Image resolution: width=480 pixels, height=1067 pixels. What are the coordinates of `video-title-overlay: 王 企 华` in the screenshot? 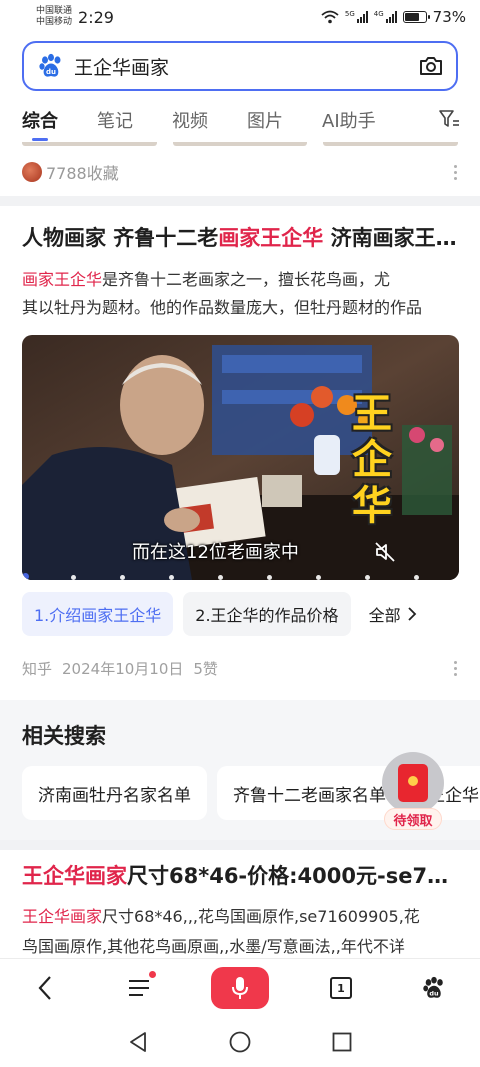 It's located at (372, 460).